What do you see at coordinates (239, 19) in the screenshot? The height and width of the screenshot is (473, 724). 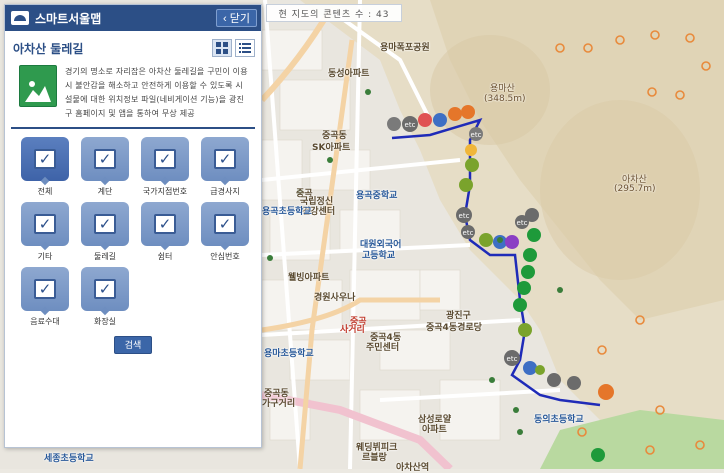 I see `close-label: 닫기` at bounding box center [239, 19].